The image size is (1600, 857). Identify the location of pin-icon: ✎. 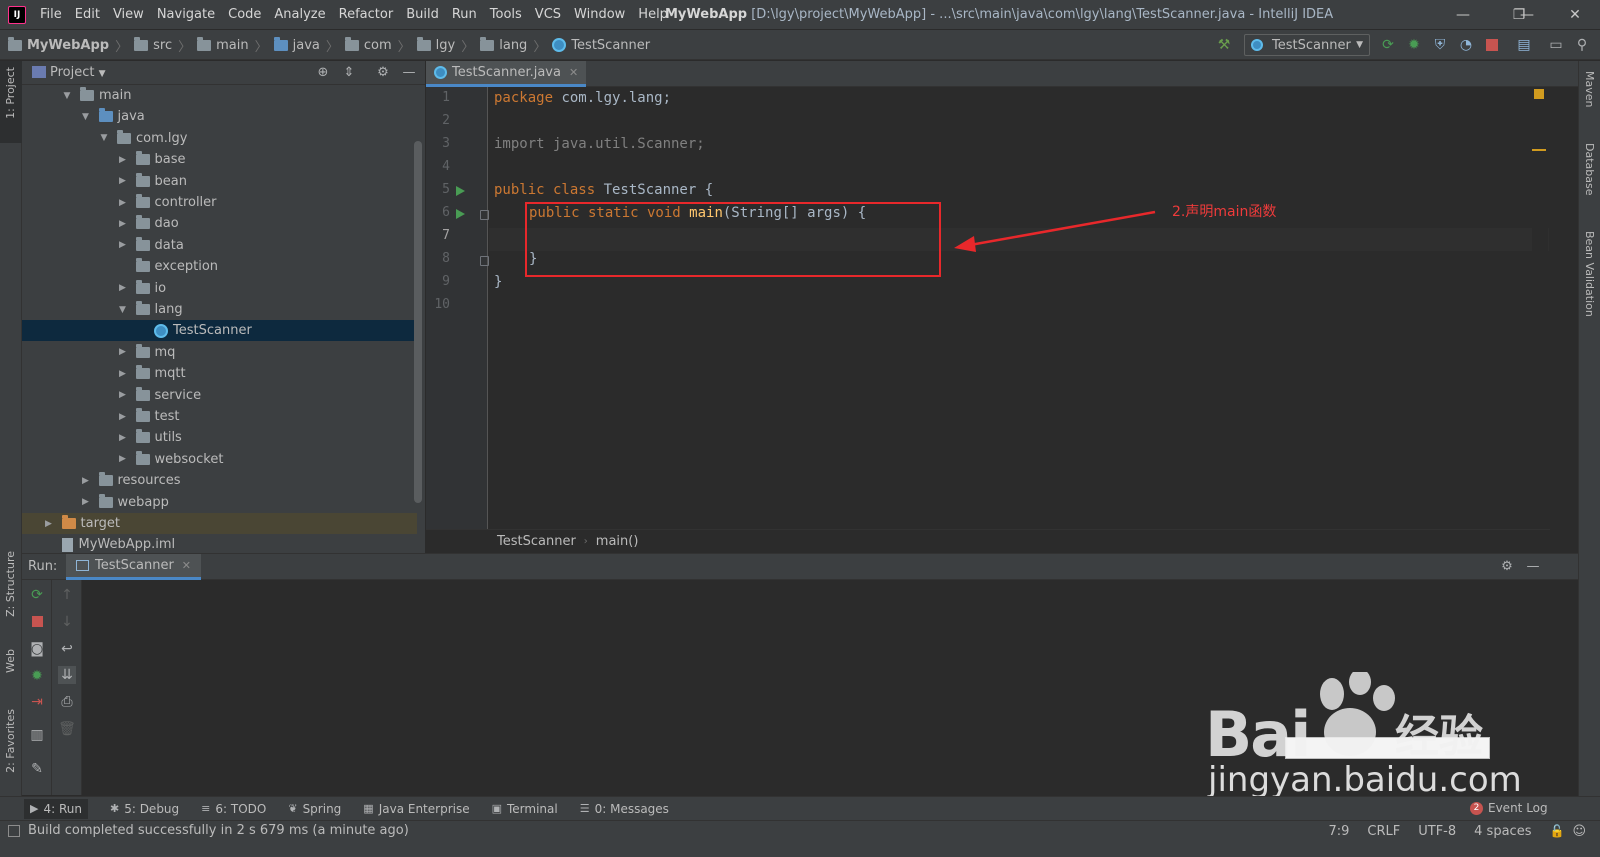
(37, 769).